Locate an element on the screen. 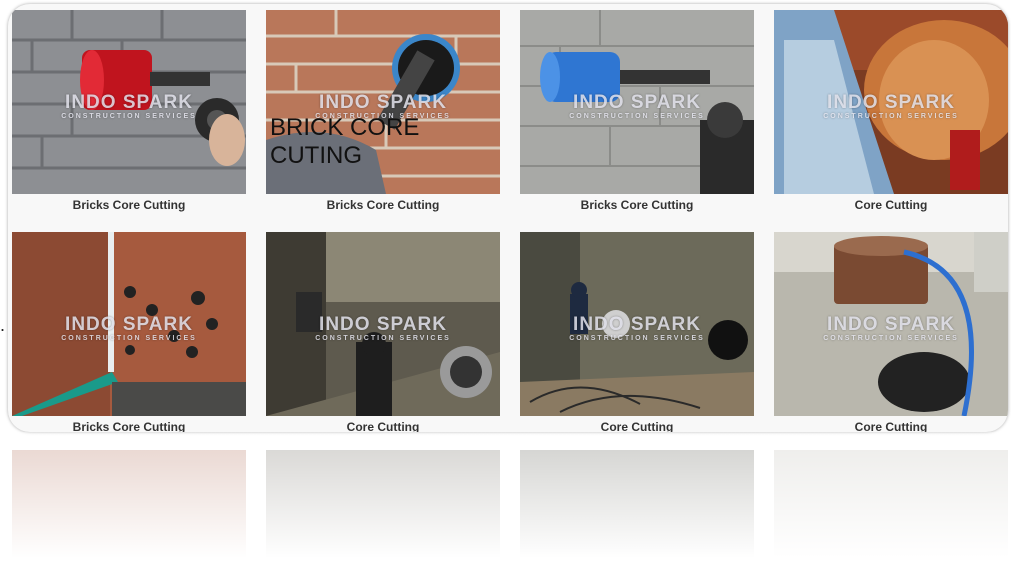 This screenshot has height=569, width=1011. overlay-line-2: CUTING is located at coordinates (316, 155).